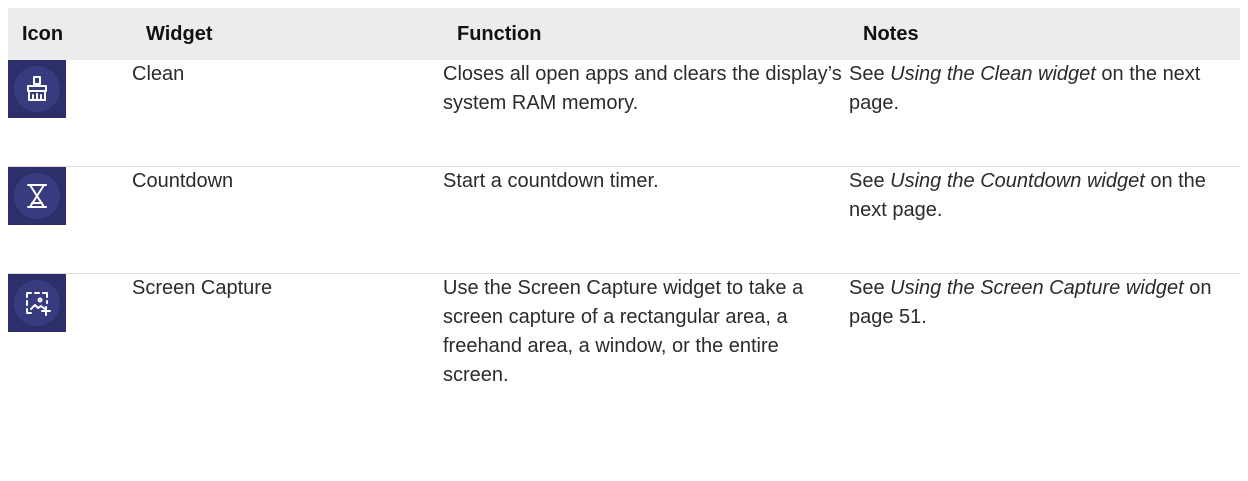 The image size is (1248, 481). What do you see at coordinates (37, 89) in the screenshot?
I see `broom-icon` at bounding box center [37, 89].